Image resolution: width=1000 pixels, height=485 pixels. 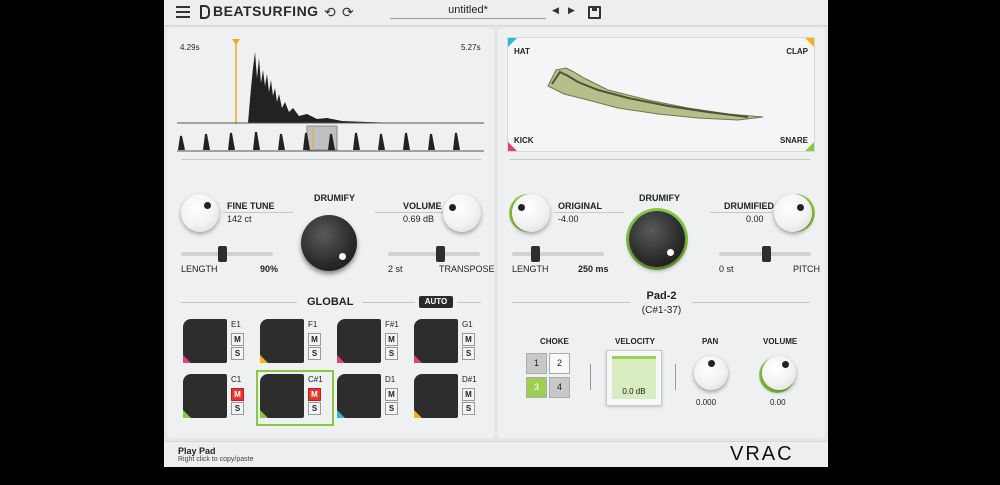 What do you see at coordinates (749, 206) in the screenshot?
I see `drumified-label: DRUMIFIED` at bounding box center [749, 206].